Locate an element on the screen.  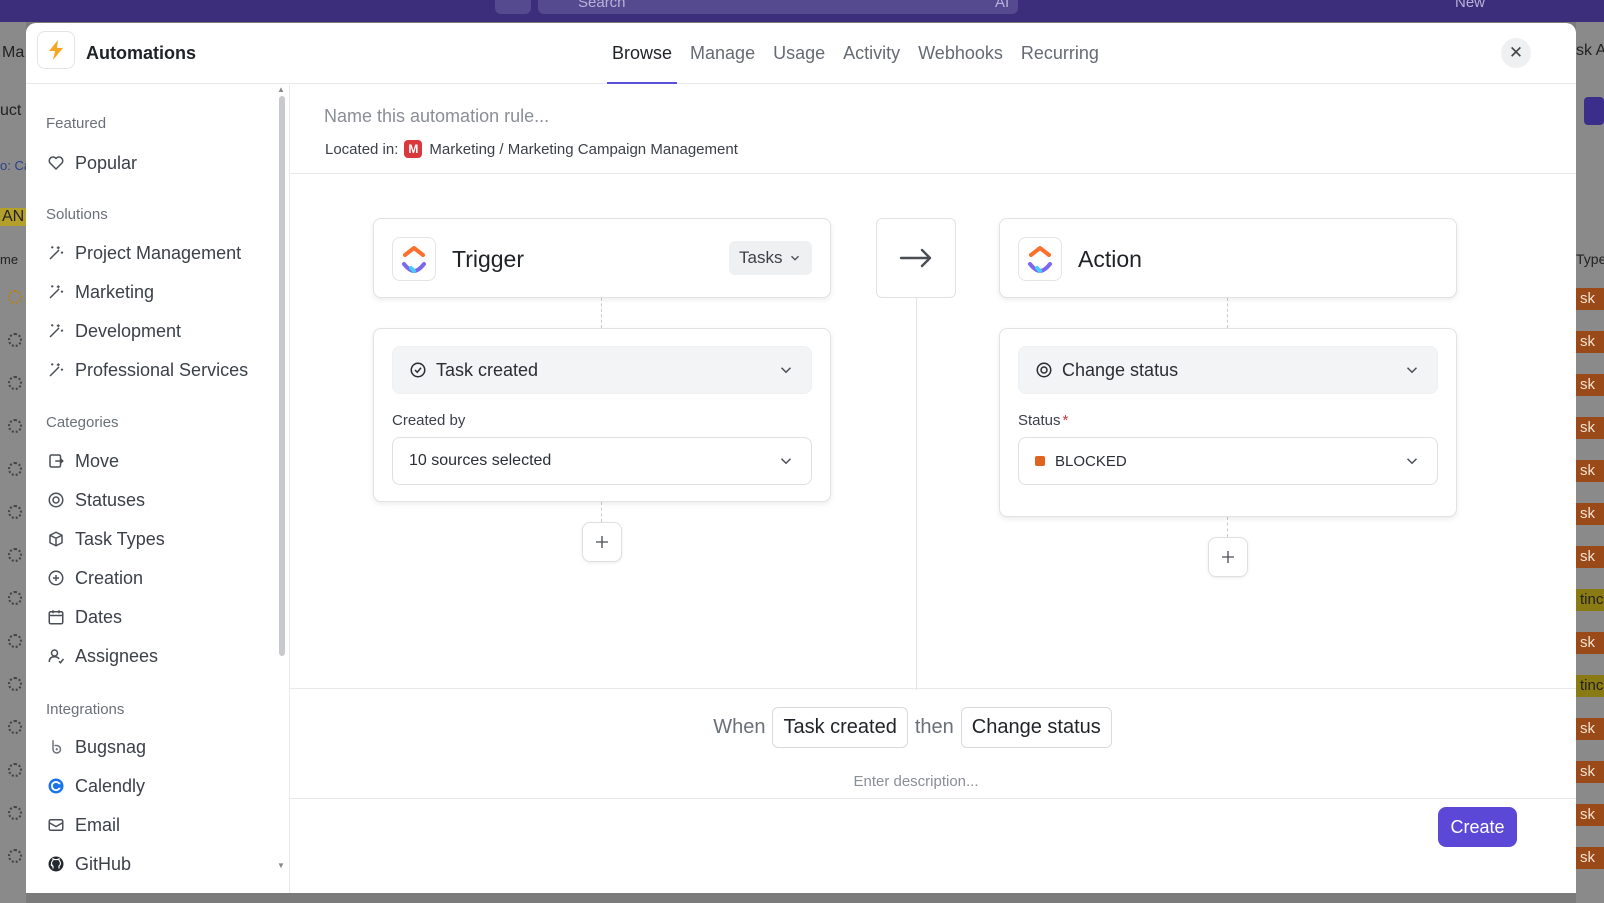
sidebar-item-assignees: Assignees is located at coordinates (102, 656).